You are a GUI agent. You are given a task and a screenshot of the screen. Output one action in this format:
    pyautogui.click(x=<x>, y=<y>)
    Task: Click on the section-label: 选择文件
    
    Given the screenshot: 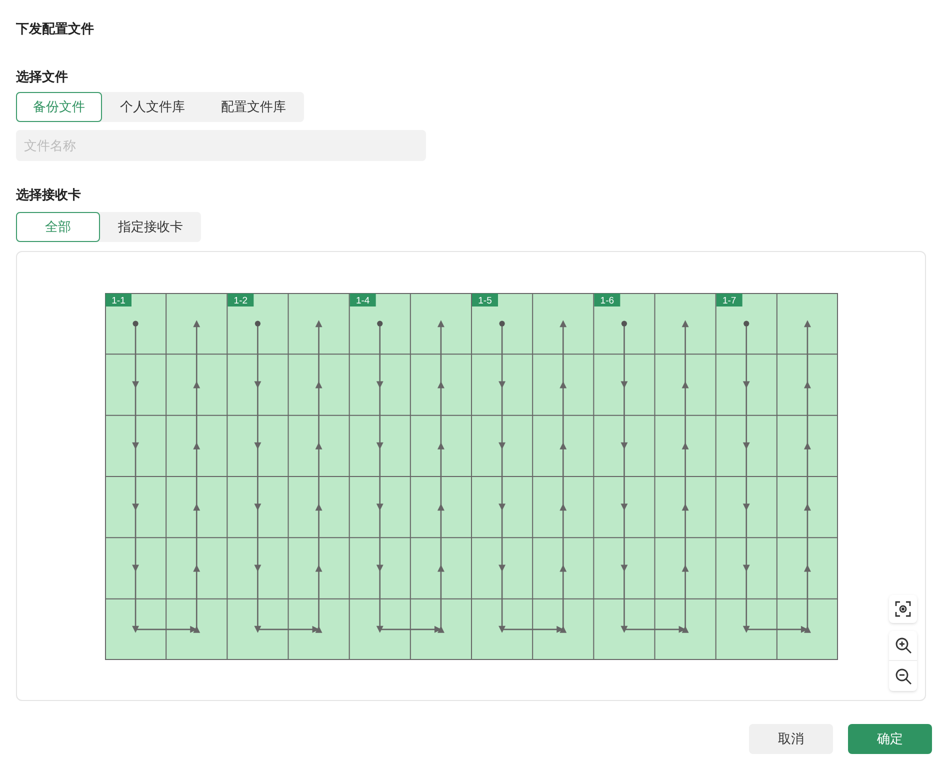 What is the action you would take?
    pyautogui.click(x=42, y=77)
    